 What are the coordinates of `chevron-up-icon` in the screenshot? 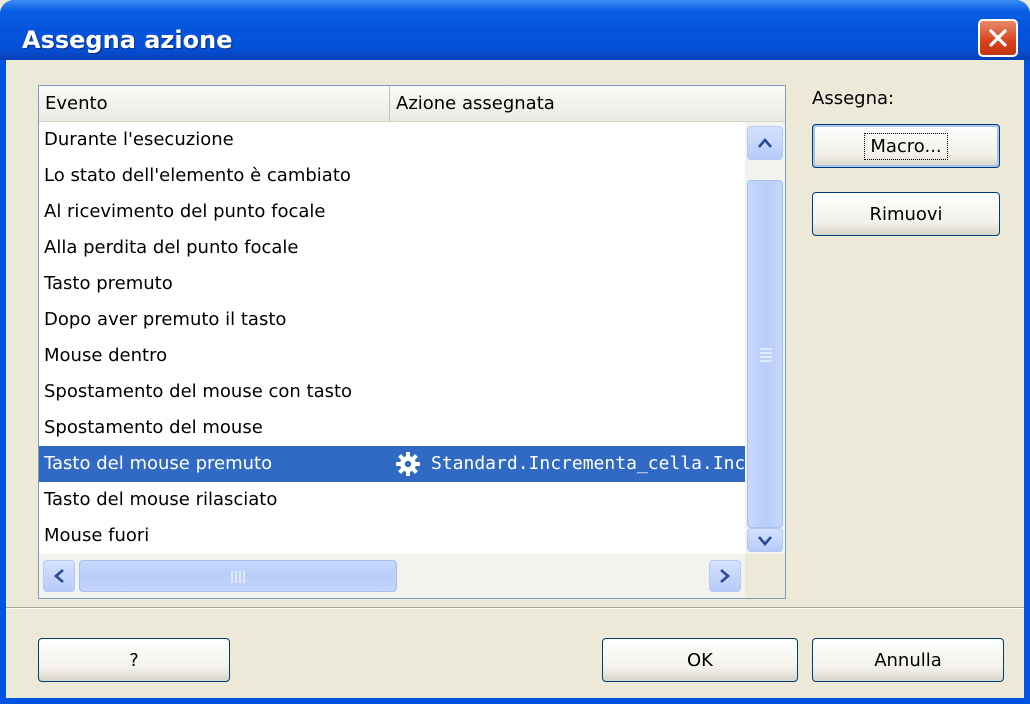 It's located at (765, 143).